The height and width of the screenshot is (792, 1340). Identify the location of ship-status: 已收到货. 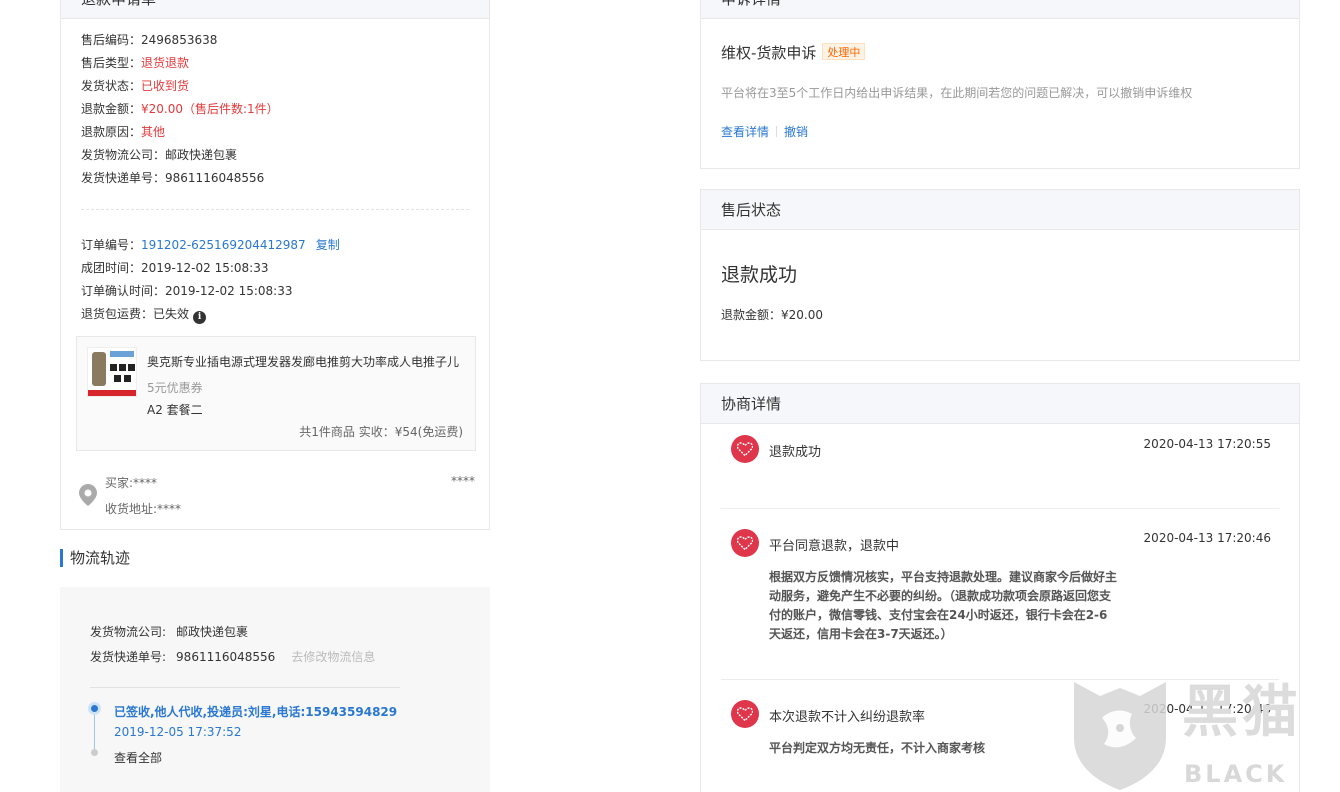
(165, 86).